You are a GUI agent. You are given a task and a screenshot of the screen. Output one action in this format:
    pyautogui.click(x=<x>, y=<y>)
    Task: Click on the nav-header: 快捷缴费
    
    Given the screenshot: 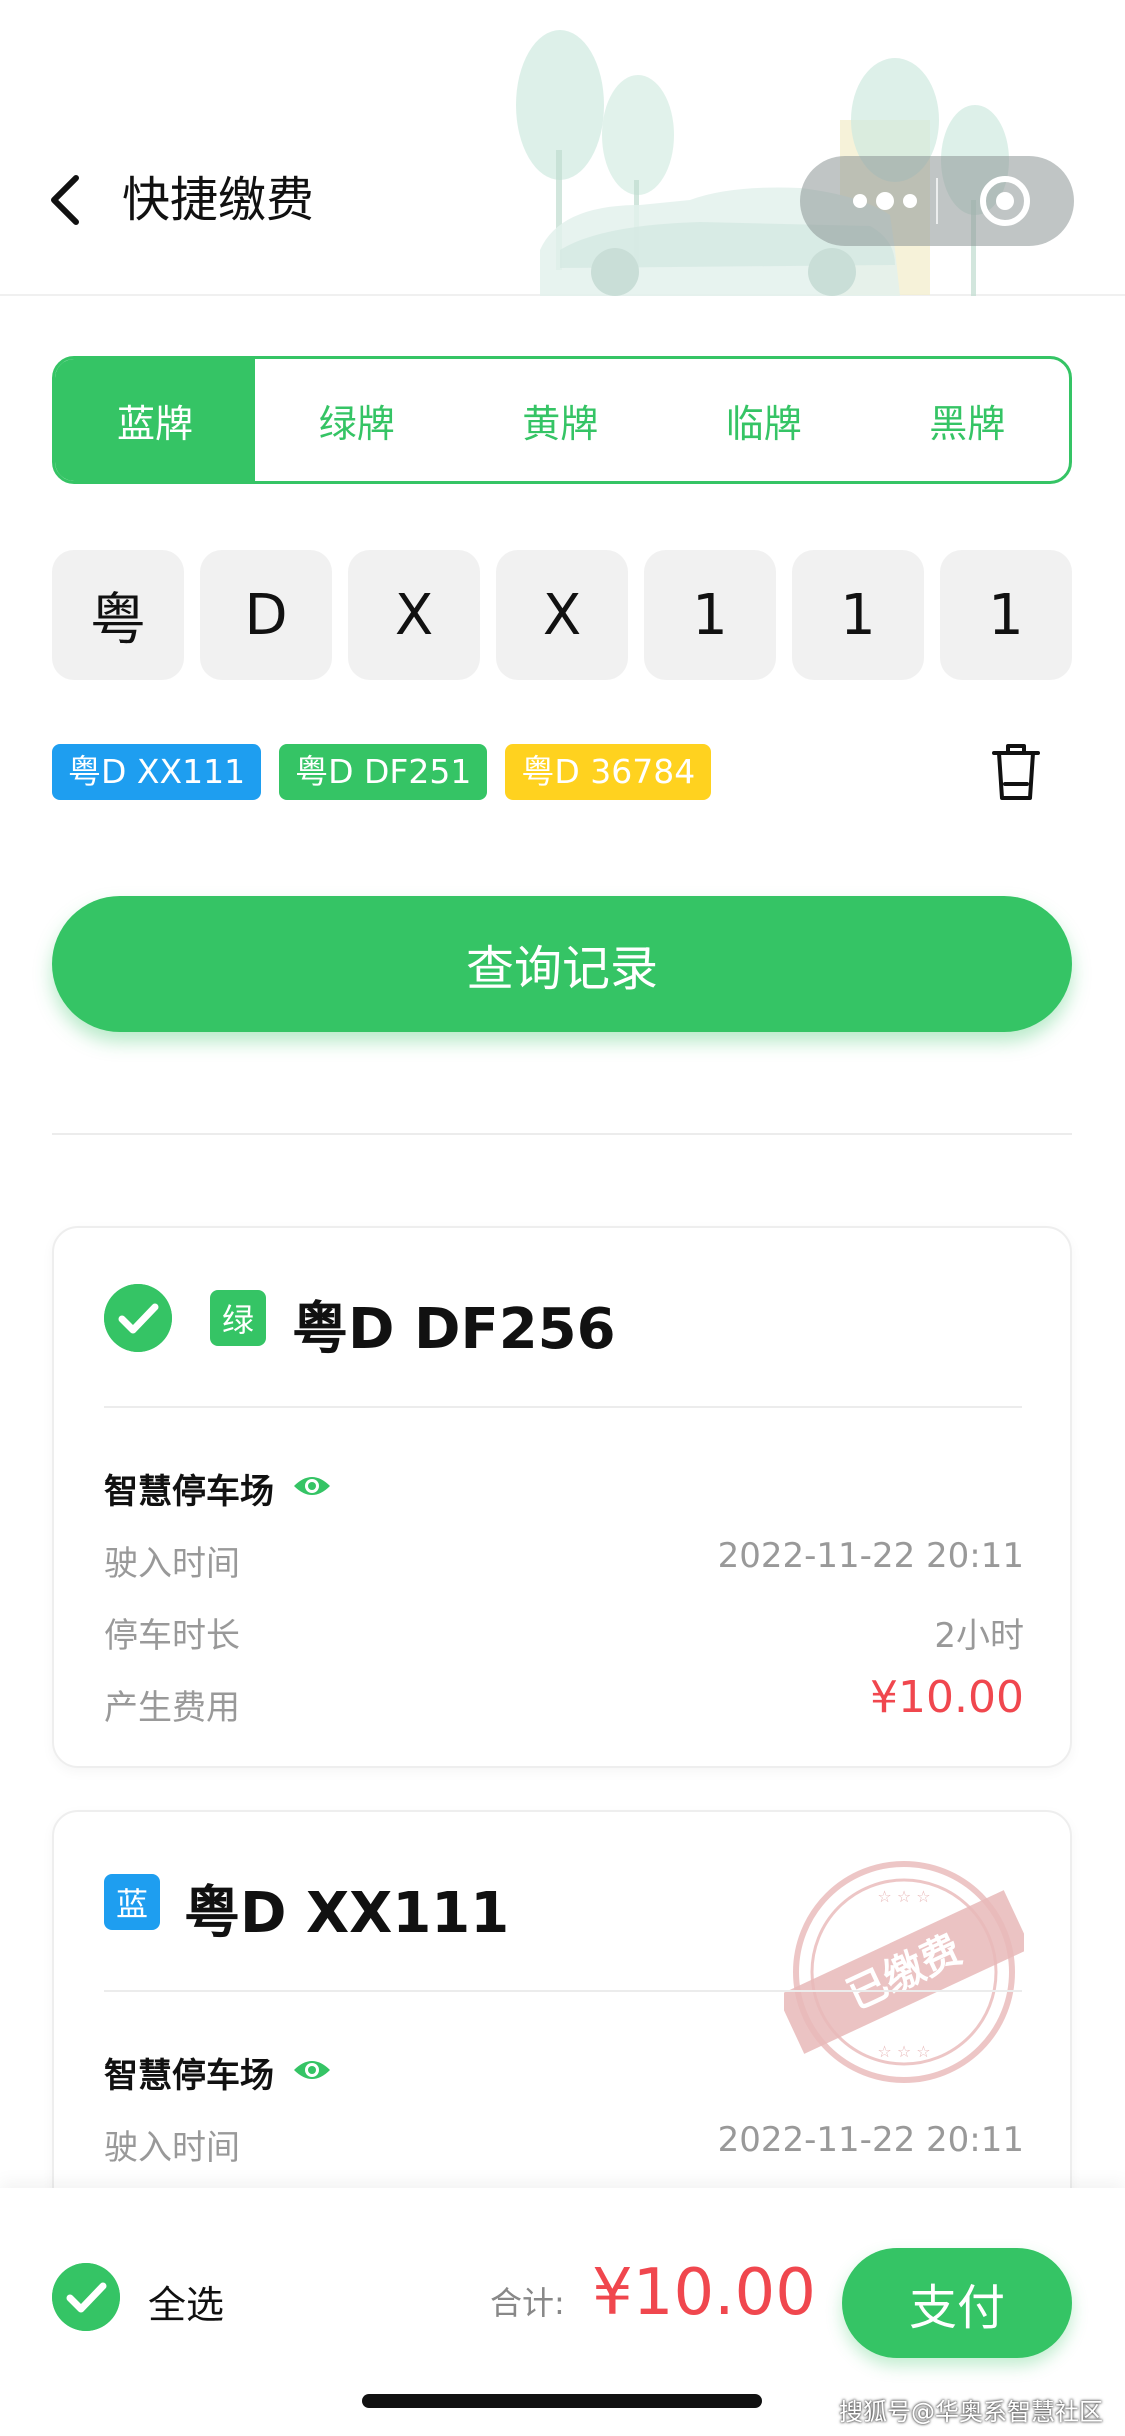 What is the action you would take?
    pyautogui.click(x=562, y=148)
    